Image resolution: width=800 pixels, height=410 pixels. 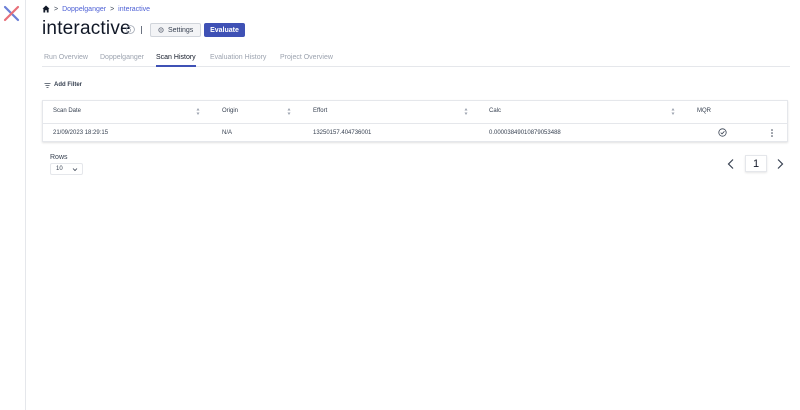 What do you see at coordinates (525, 133) in the screenshot?
I see `cell-calc: 0.00003849010879053488` at bounding box center [525, 133].